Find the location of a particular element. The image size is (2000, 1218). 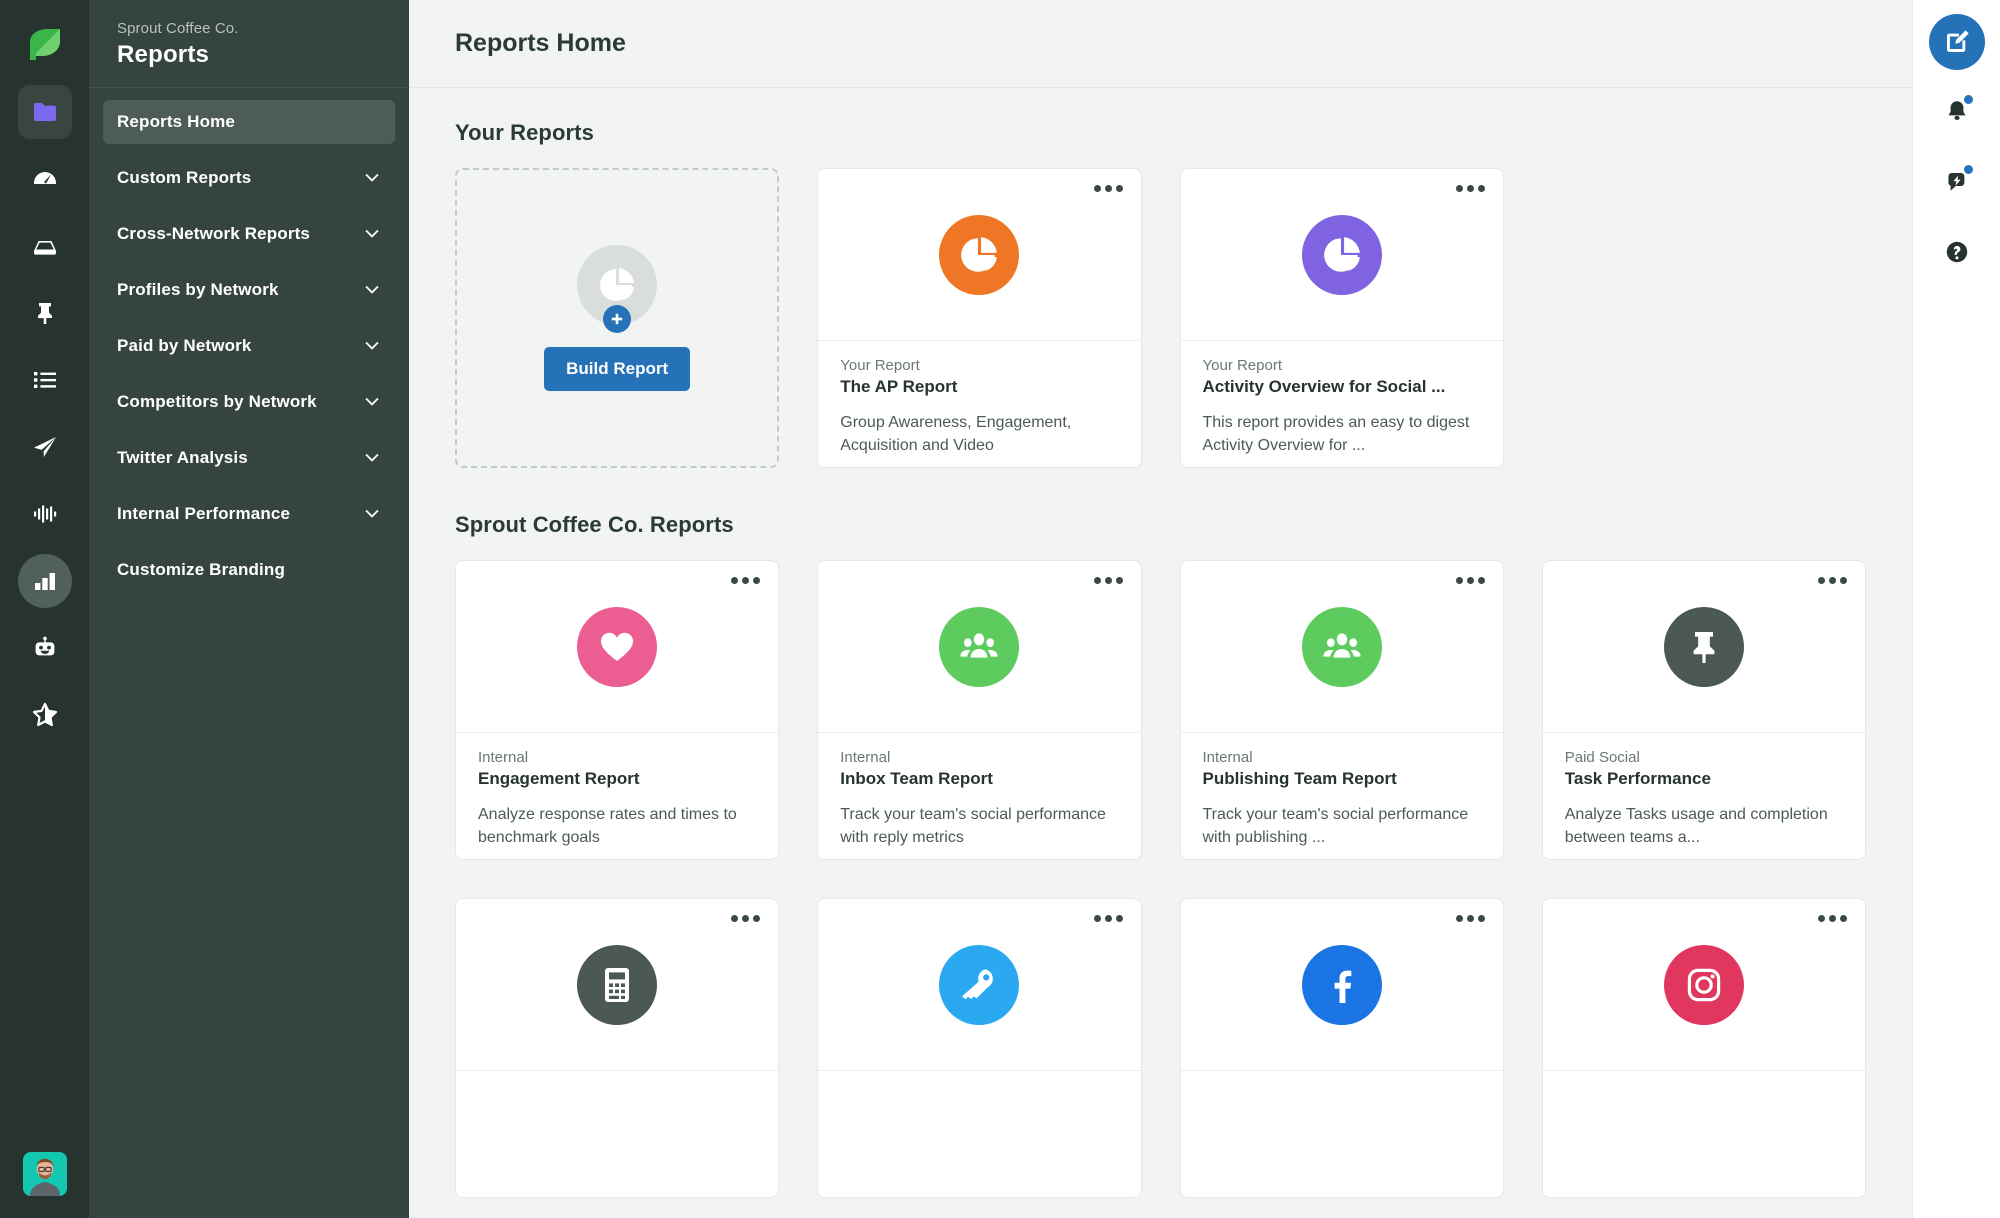

build-report-card: Build Report is located at coordinates (617, 318).